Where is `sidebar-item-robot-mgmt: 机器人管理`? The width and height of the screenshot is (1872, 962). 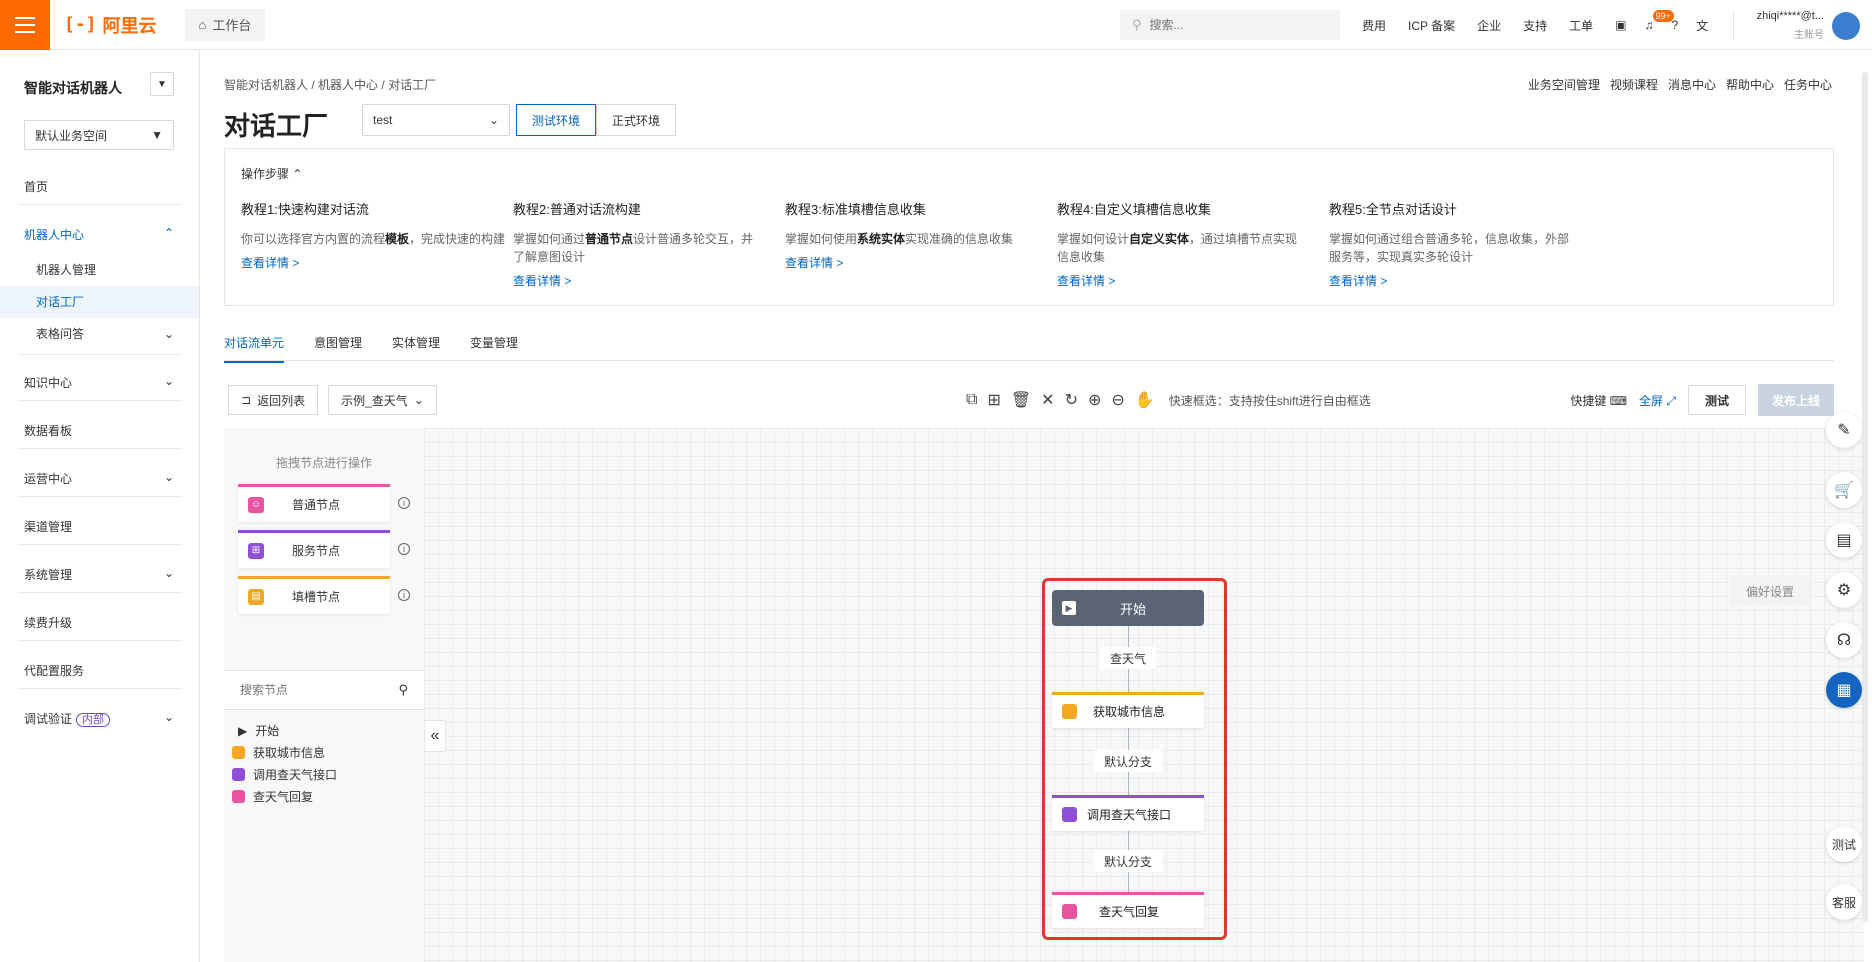
sidebar-item-robot-mgmt: 机器人管理 is located at coordinates (99, 270).